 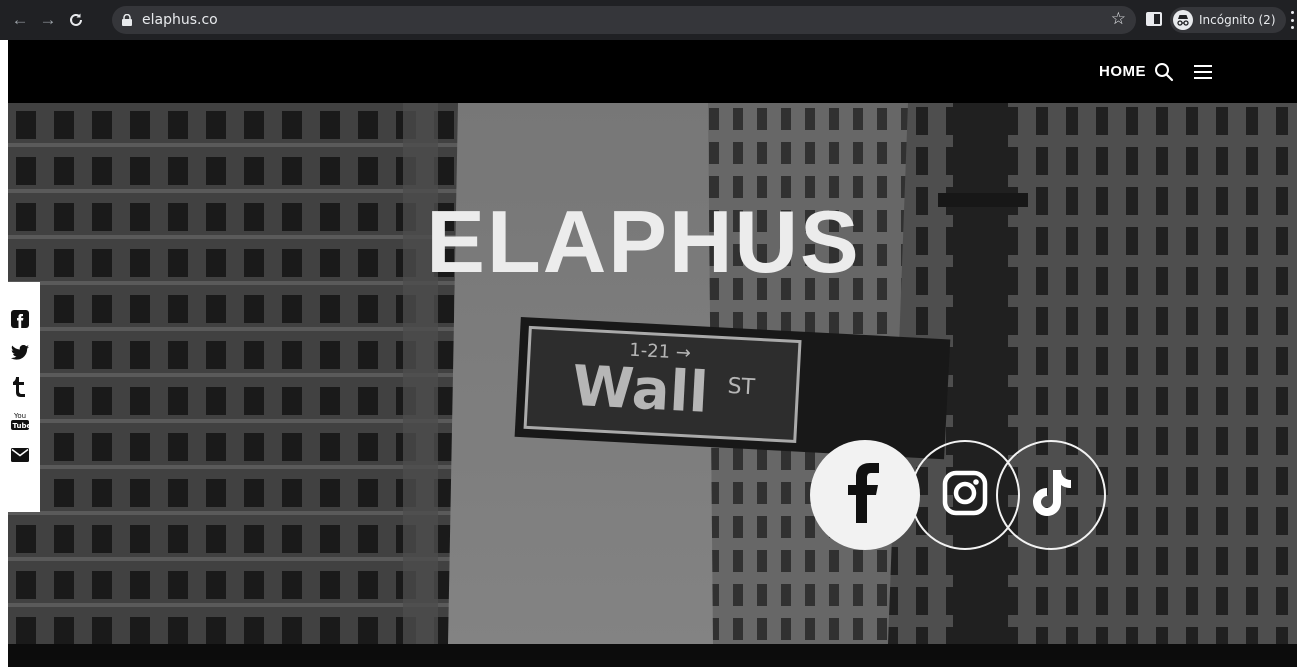 I want to click on svg-text: Tube, so click(x=21, y=426).